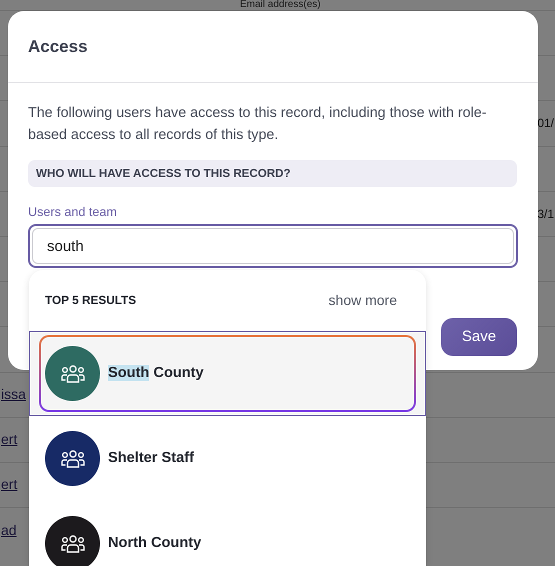 This screenshot has height=566, width=555. I want to click on result-item: Shelter Staff, so click(227, 458).